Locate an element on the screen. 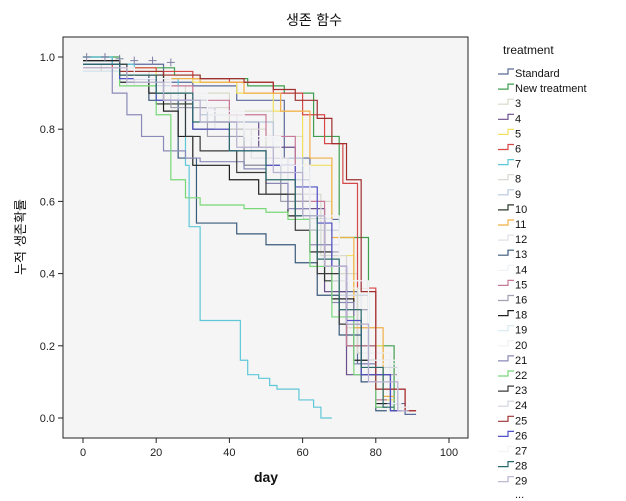 The width and height of the screenshot is (626, 501). y-axis: 0.0 0.2 0.4 0.6 0.8 1.0 is located at coordinates (51, 238).